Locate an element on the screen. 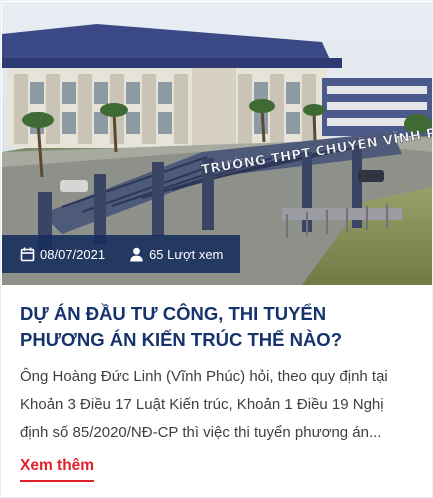 This screenshot has width=433, height=498. meta-bar: 08/07/2021 65 Lượt xem is located at coordinates (121, 254).